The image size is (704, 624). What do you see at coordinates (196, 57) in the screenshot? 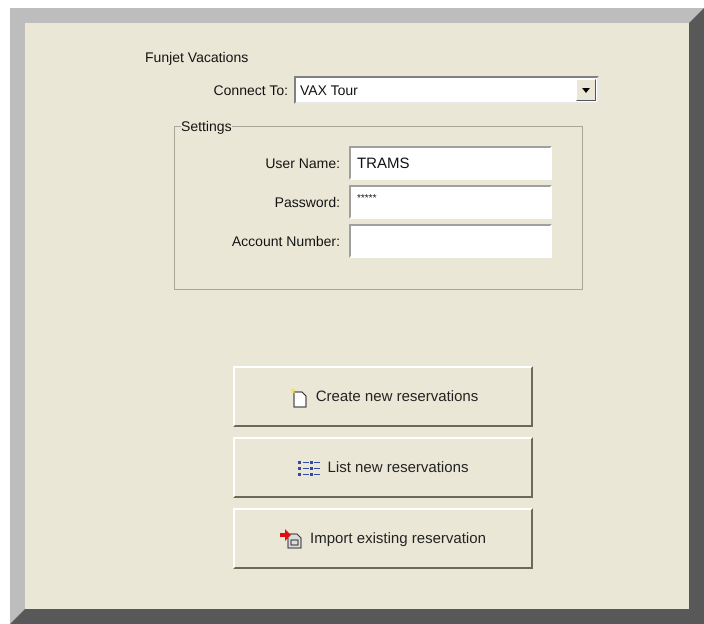
I see `provider-title: Funjet Vacations` at bounding box center [196, 57].